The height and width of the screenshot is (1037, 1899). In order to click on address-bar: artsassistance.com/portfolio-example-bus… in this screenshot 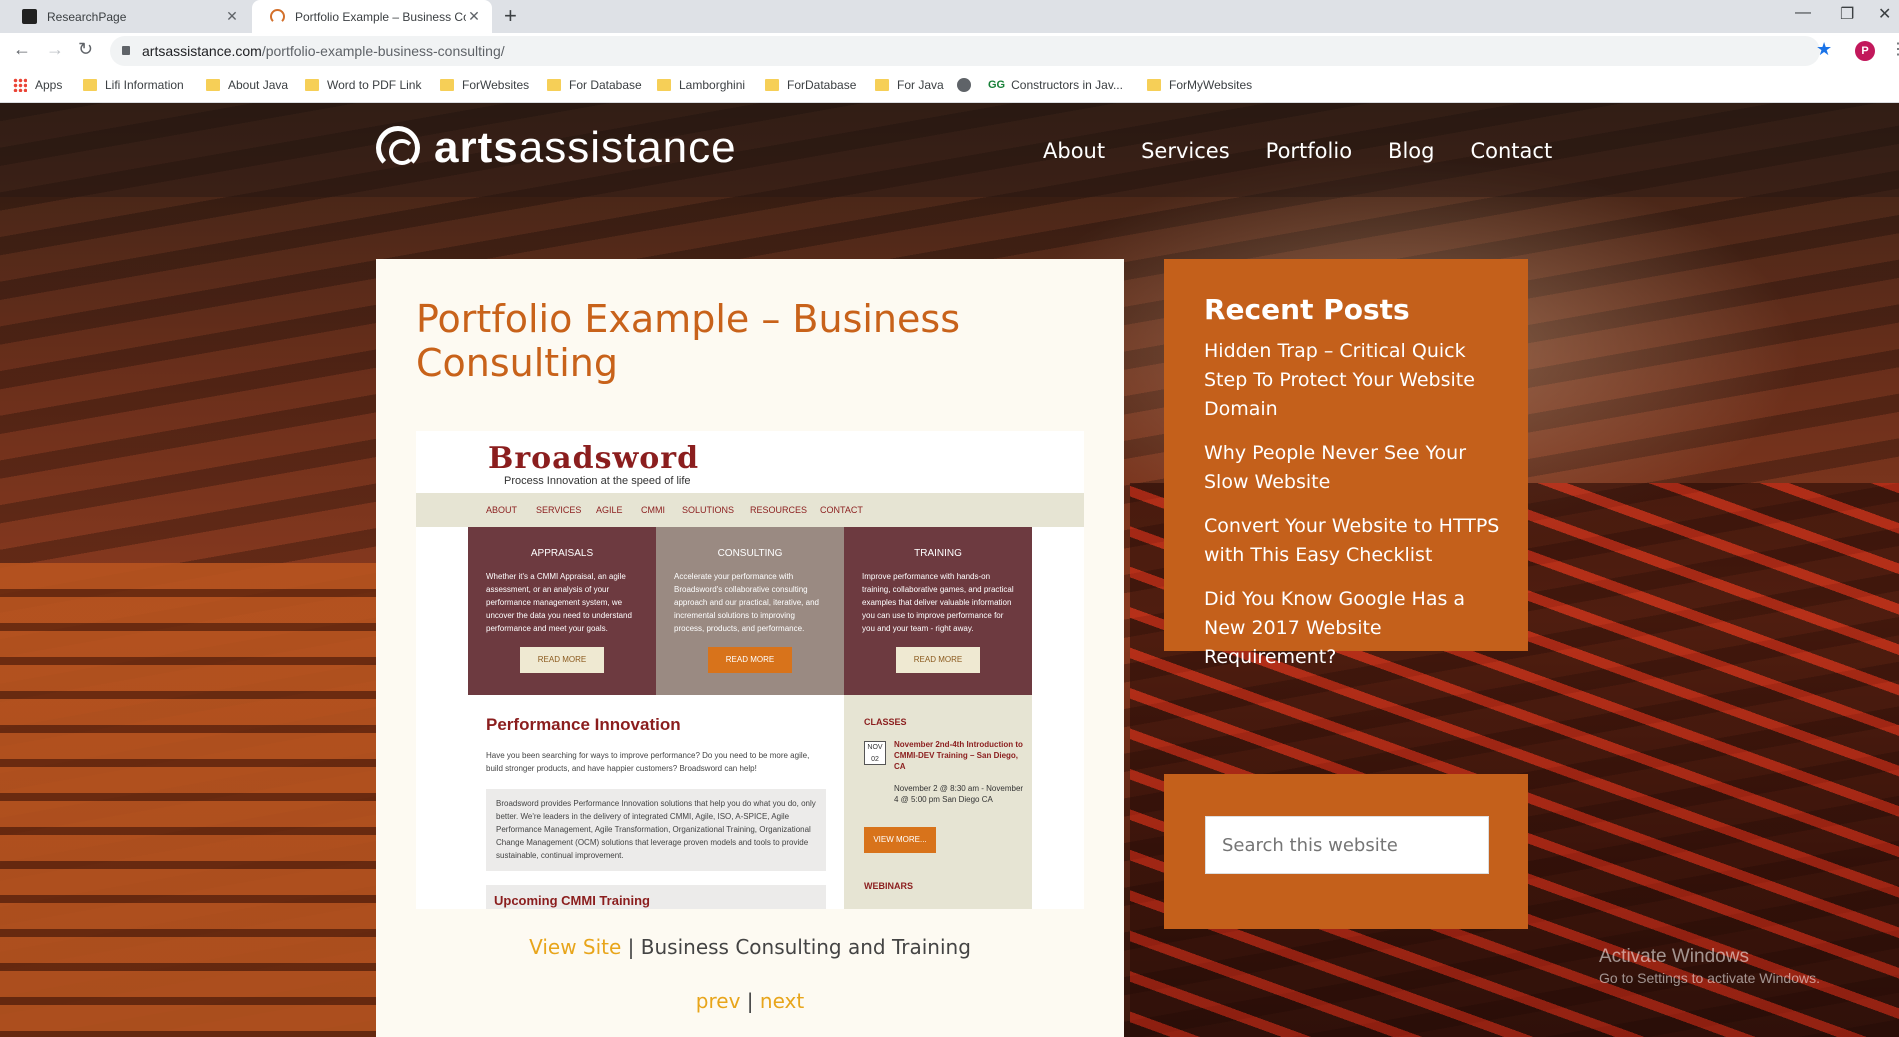, I will do `click(965, 51)`.